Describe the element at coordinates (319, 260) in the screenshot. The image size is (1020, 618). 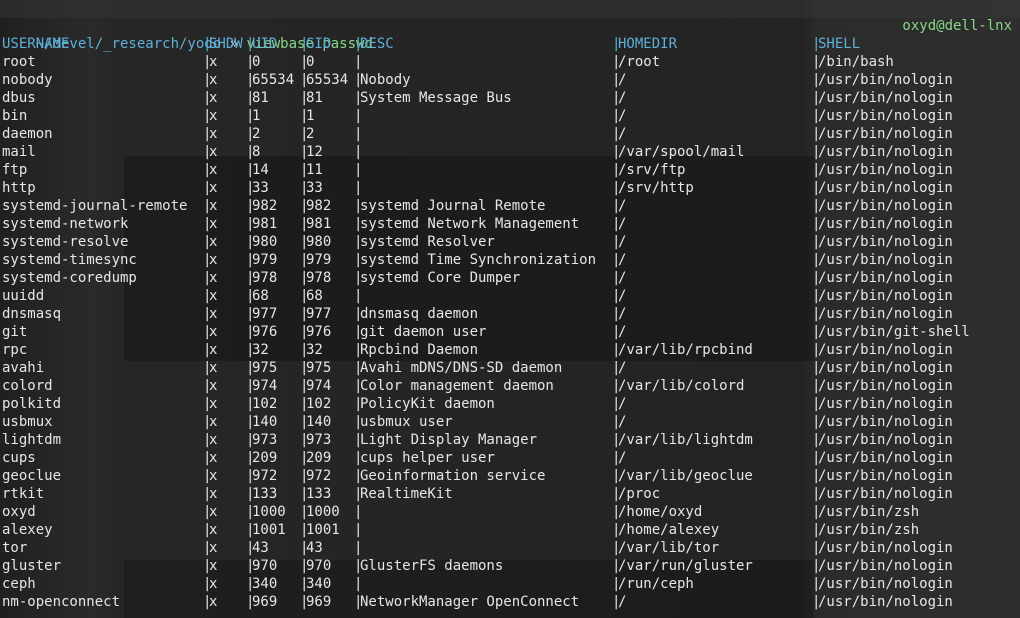
I see `cell-gid: 979` at that location.